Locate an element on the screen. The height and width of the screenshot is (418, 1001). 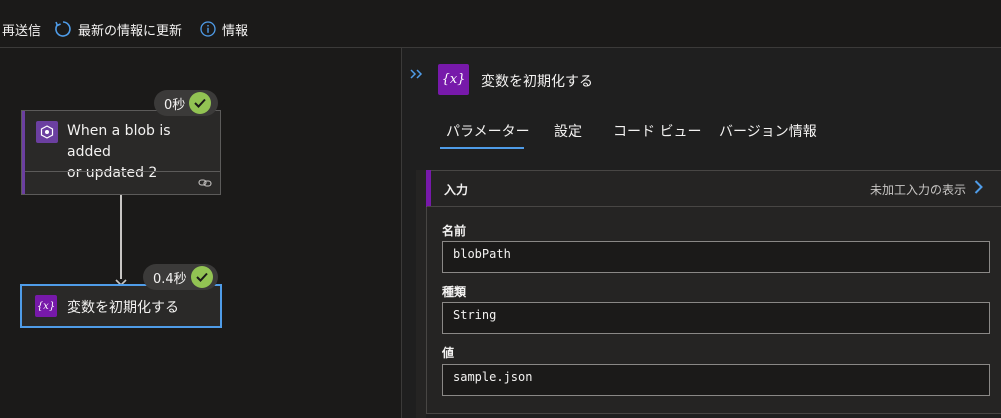
tab-settings: 設定 is located at coordinates (568, 131).